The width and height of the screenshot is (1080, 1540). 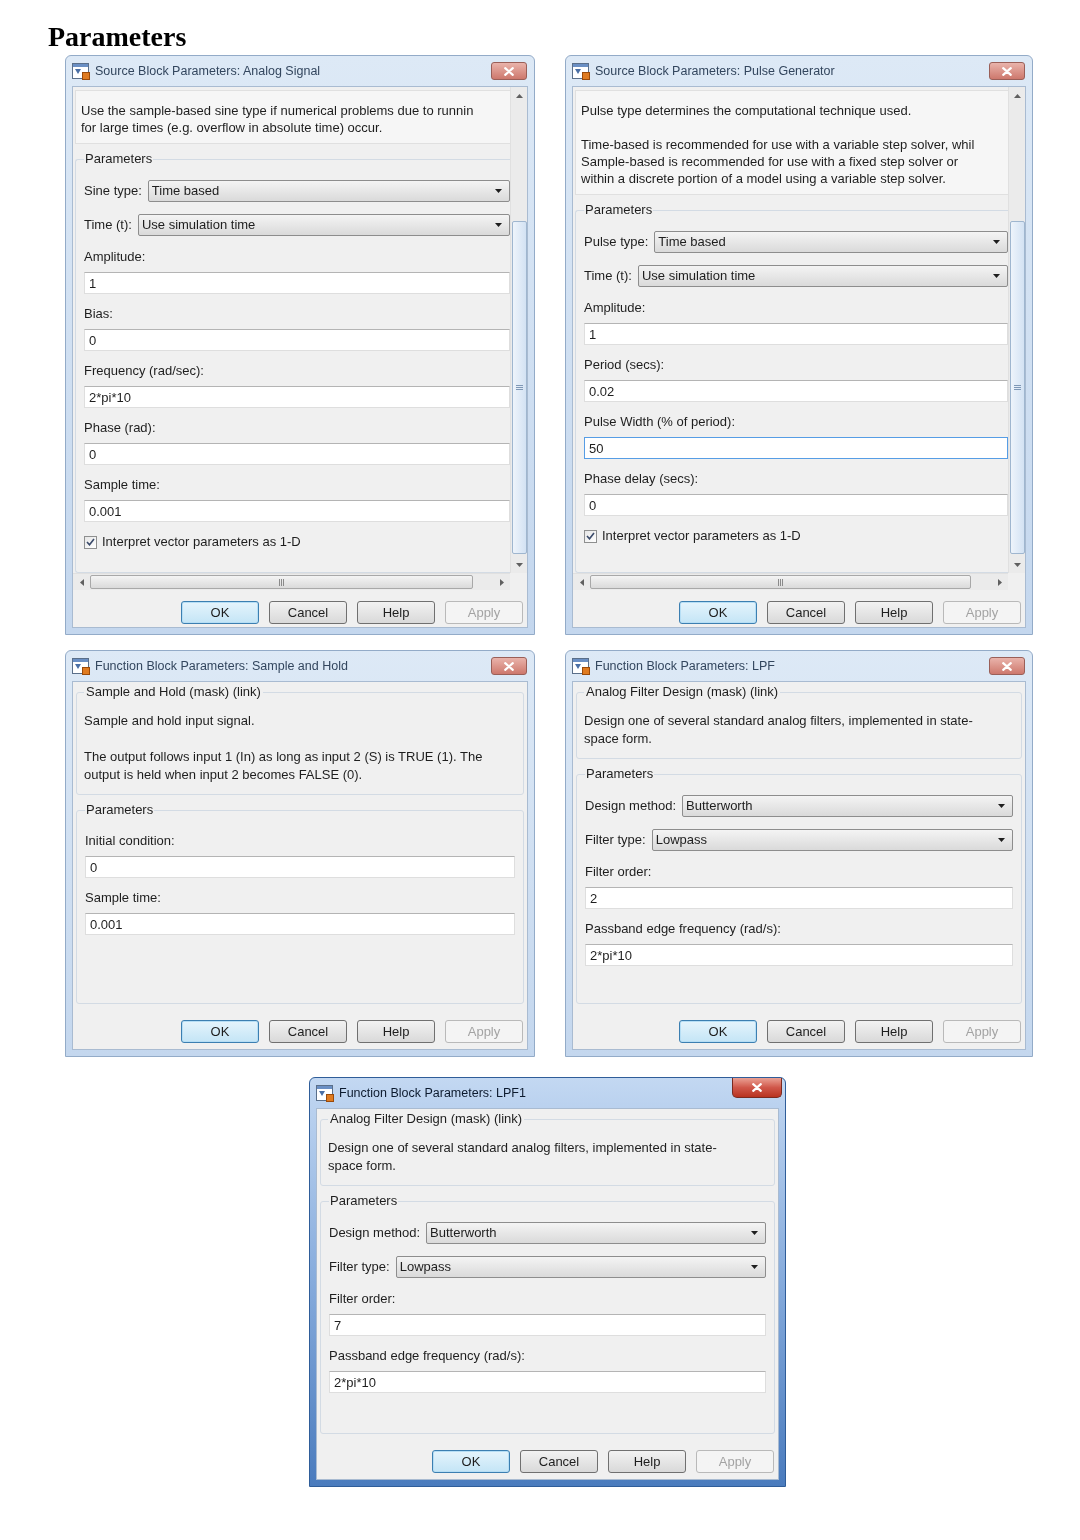 I want to click on window-title: Source Block Parameters: Analog Signal, so click(x=208, y=71).